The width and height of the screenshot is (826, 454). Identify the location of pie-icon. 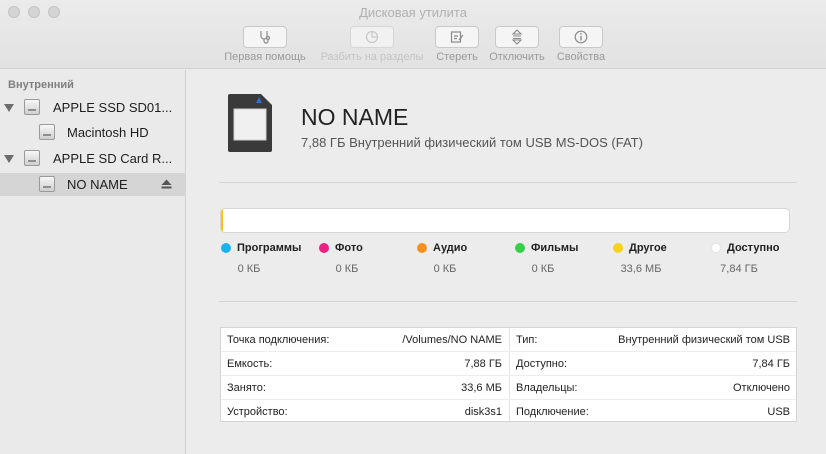
(372, 37).